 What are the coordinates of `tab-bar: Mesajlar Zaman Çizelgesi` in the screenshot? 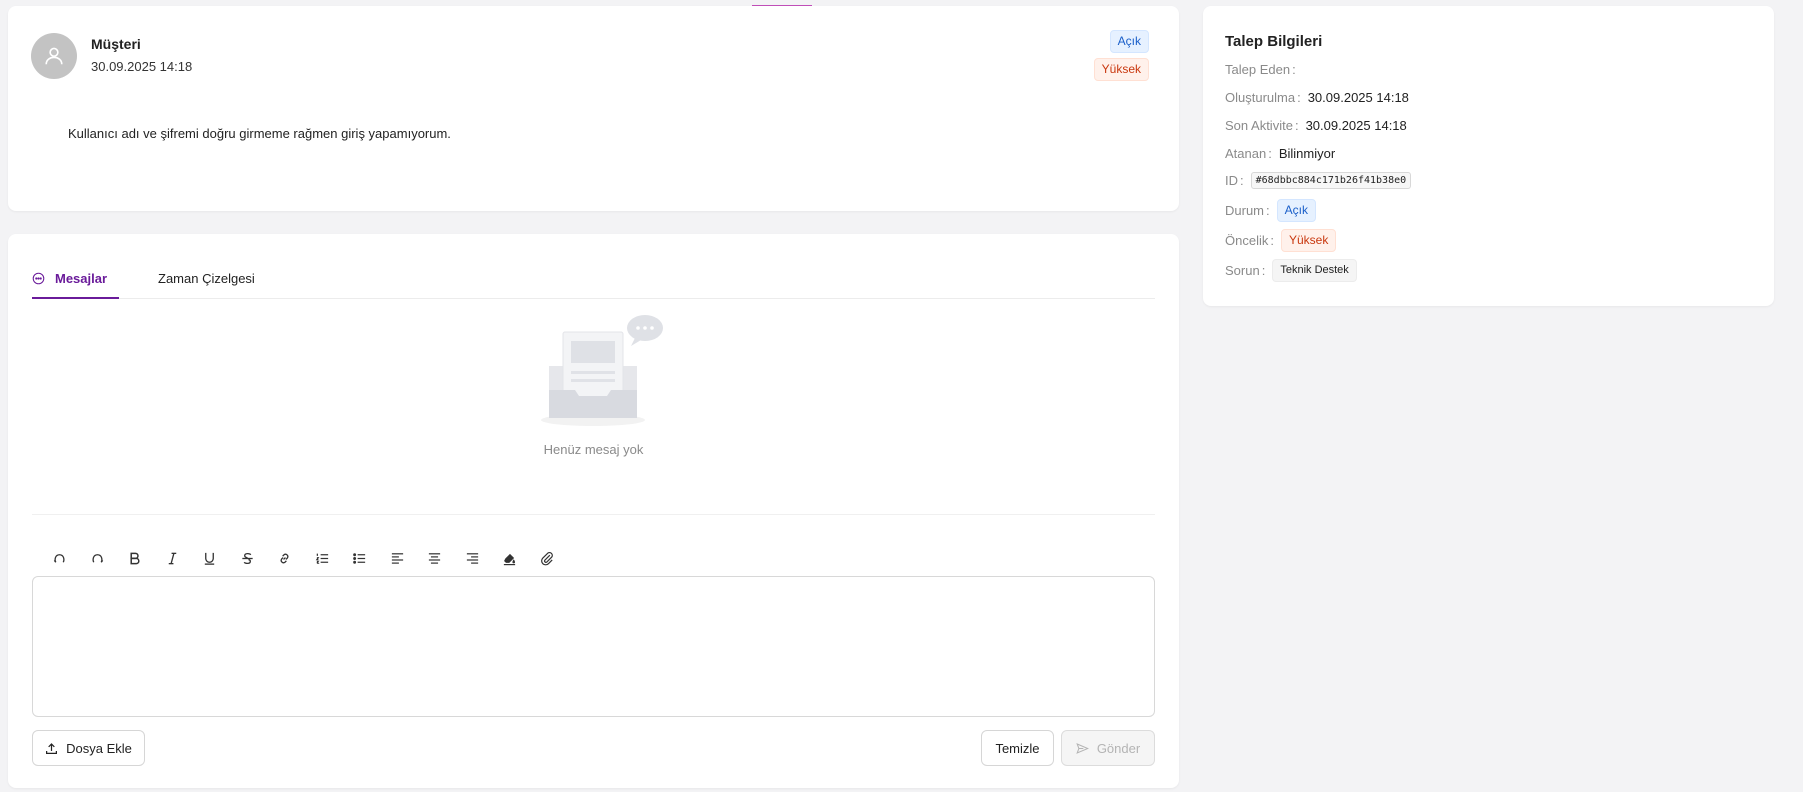 It's located at (593, 283).